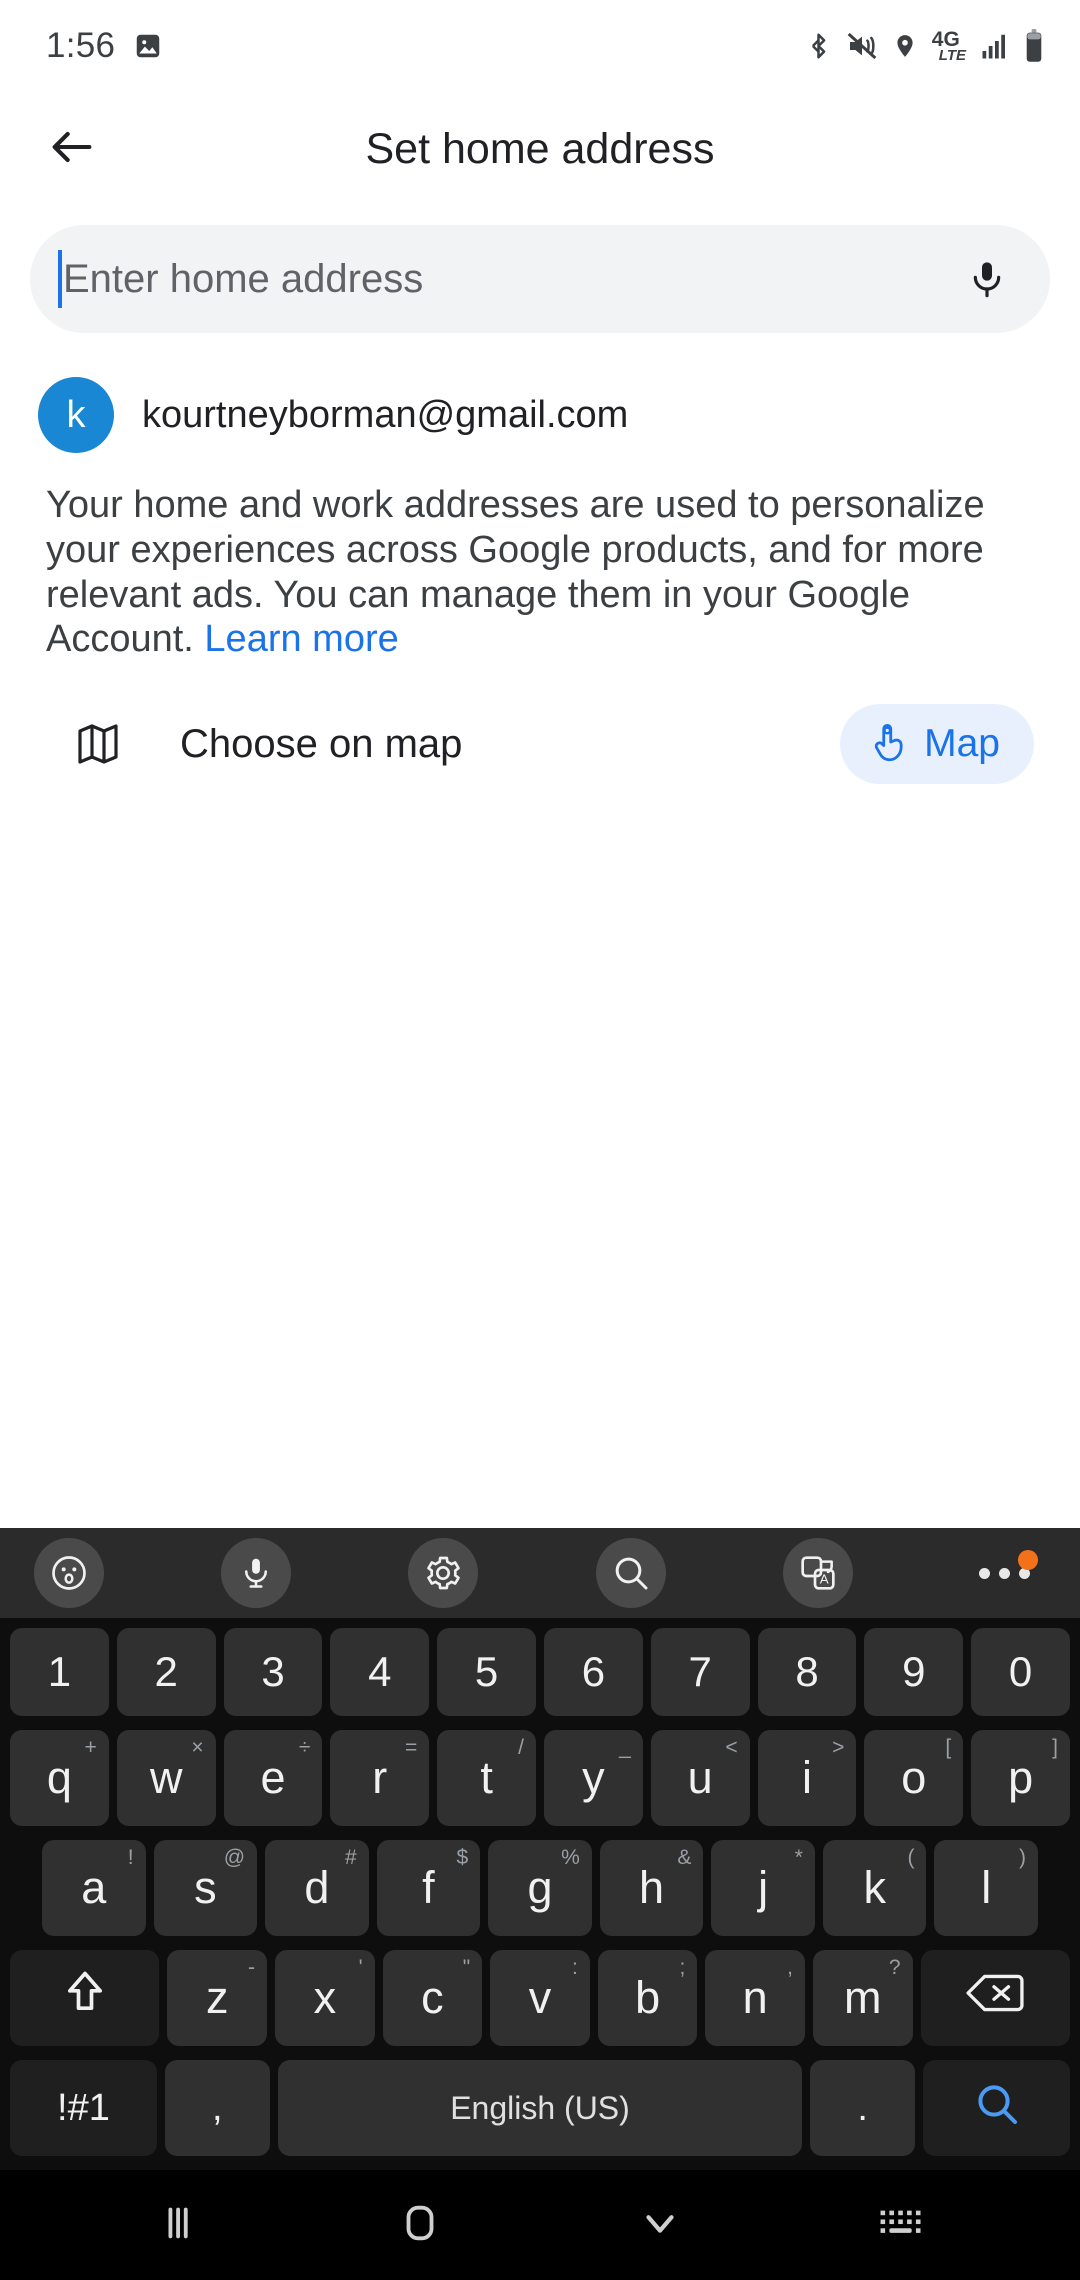 The height and width of the screenshot is (2280, 1080). Describe the element at coordinates (380, 1672) in the screenshot. I see `key-4: 4` at that location.